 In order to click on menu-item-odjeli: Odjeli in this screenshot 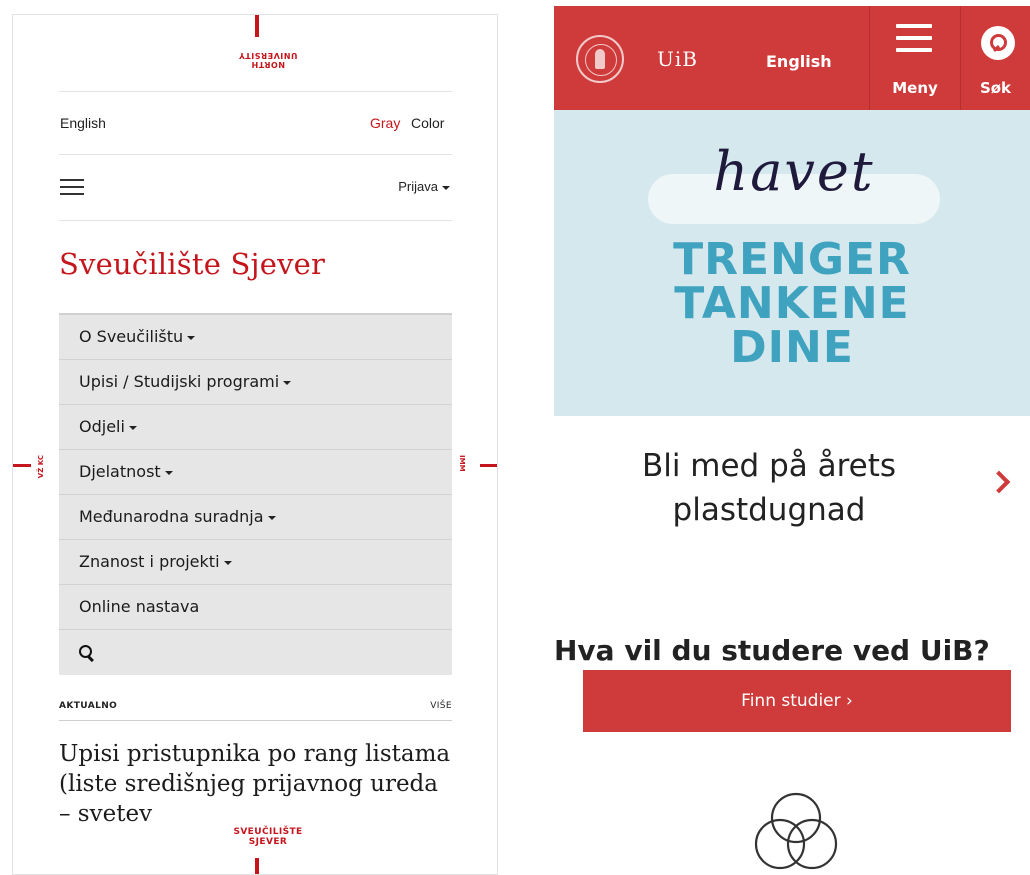, I will do `click(255, 427)`.